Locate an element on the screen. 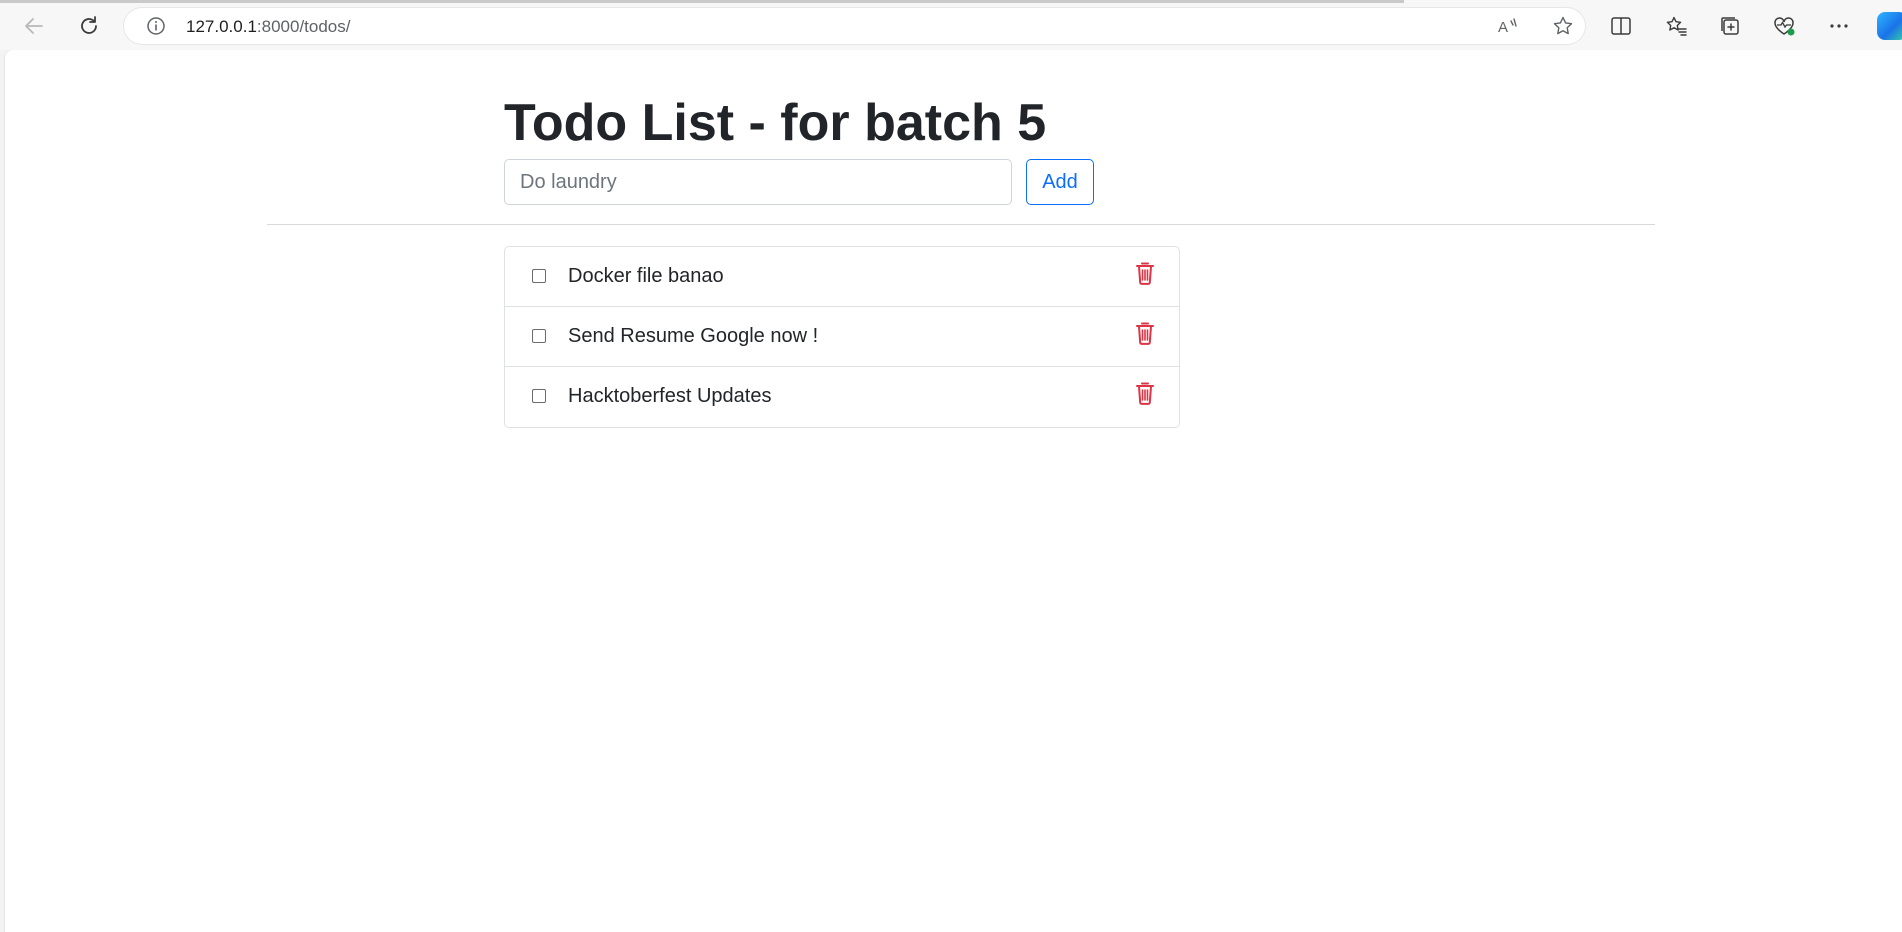 Image resolution: width=1902 pixels, height=932 pixels. favorites-icon is located at coordinates (1676, 26).